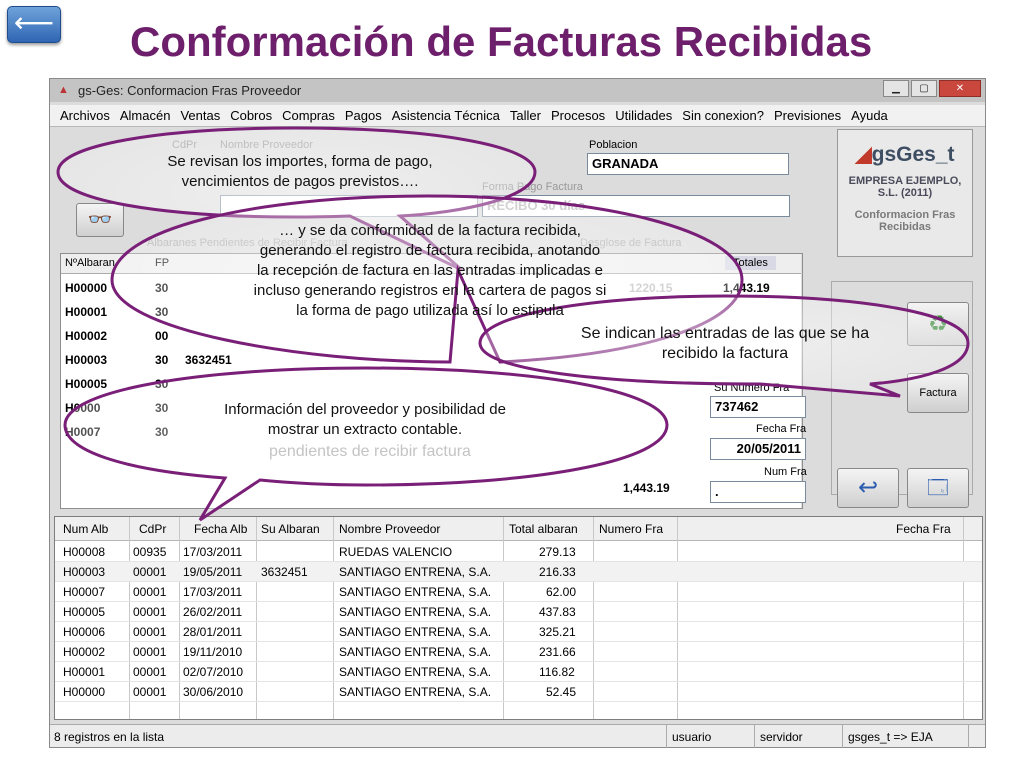 This screenshot has width=1024, height=768. Describe the element at coordinates (185, 145) in the screenshot. I see `cdpr-label: CdPr` at that location.